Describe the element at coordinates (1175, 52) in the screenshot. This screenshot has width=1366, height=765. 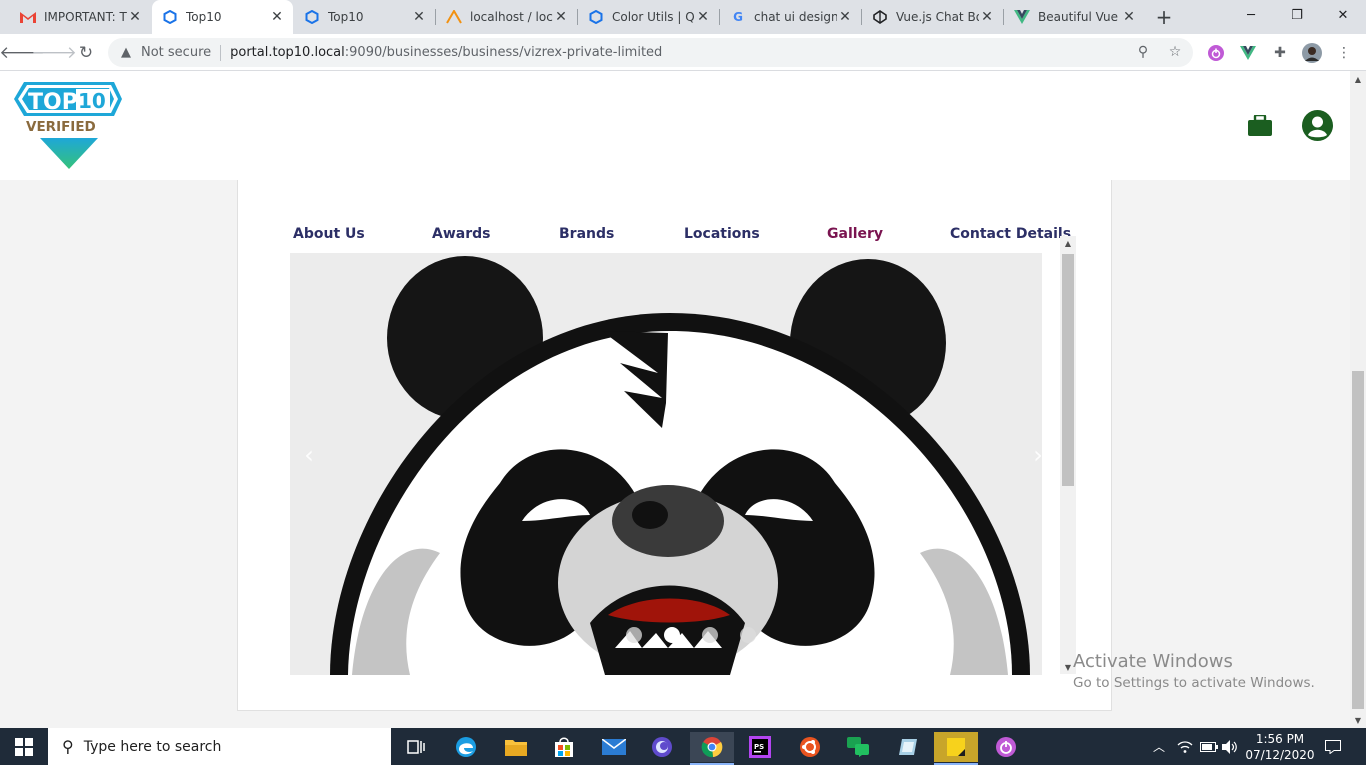
I see `bookmark-star-icon: ☆` at that location.